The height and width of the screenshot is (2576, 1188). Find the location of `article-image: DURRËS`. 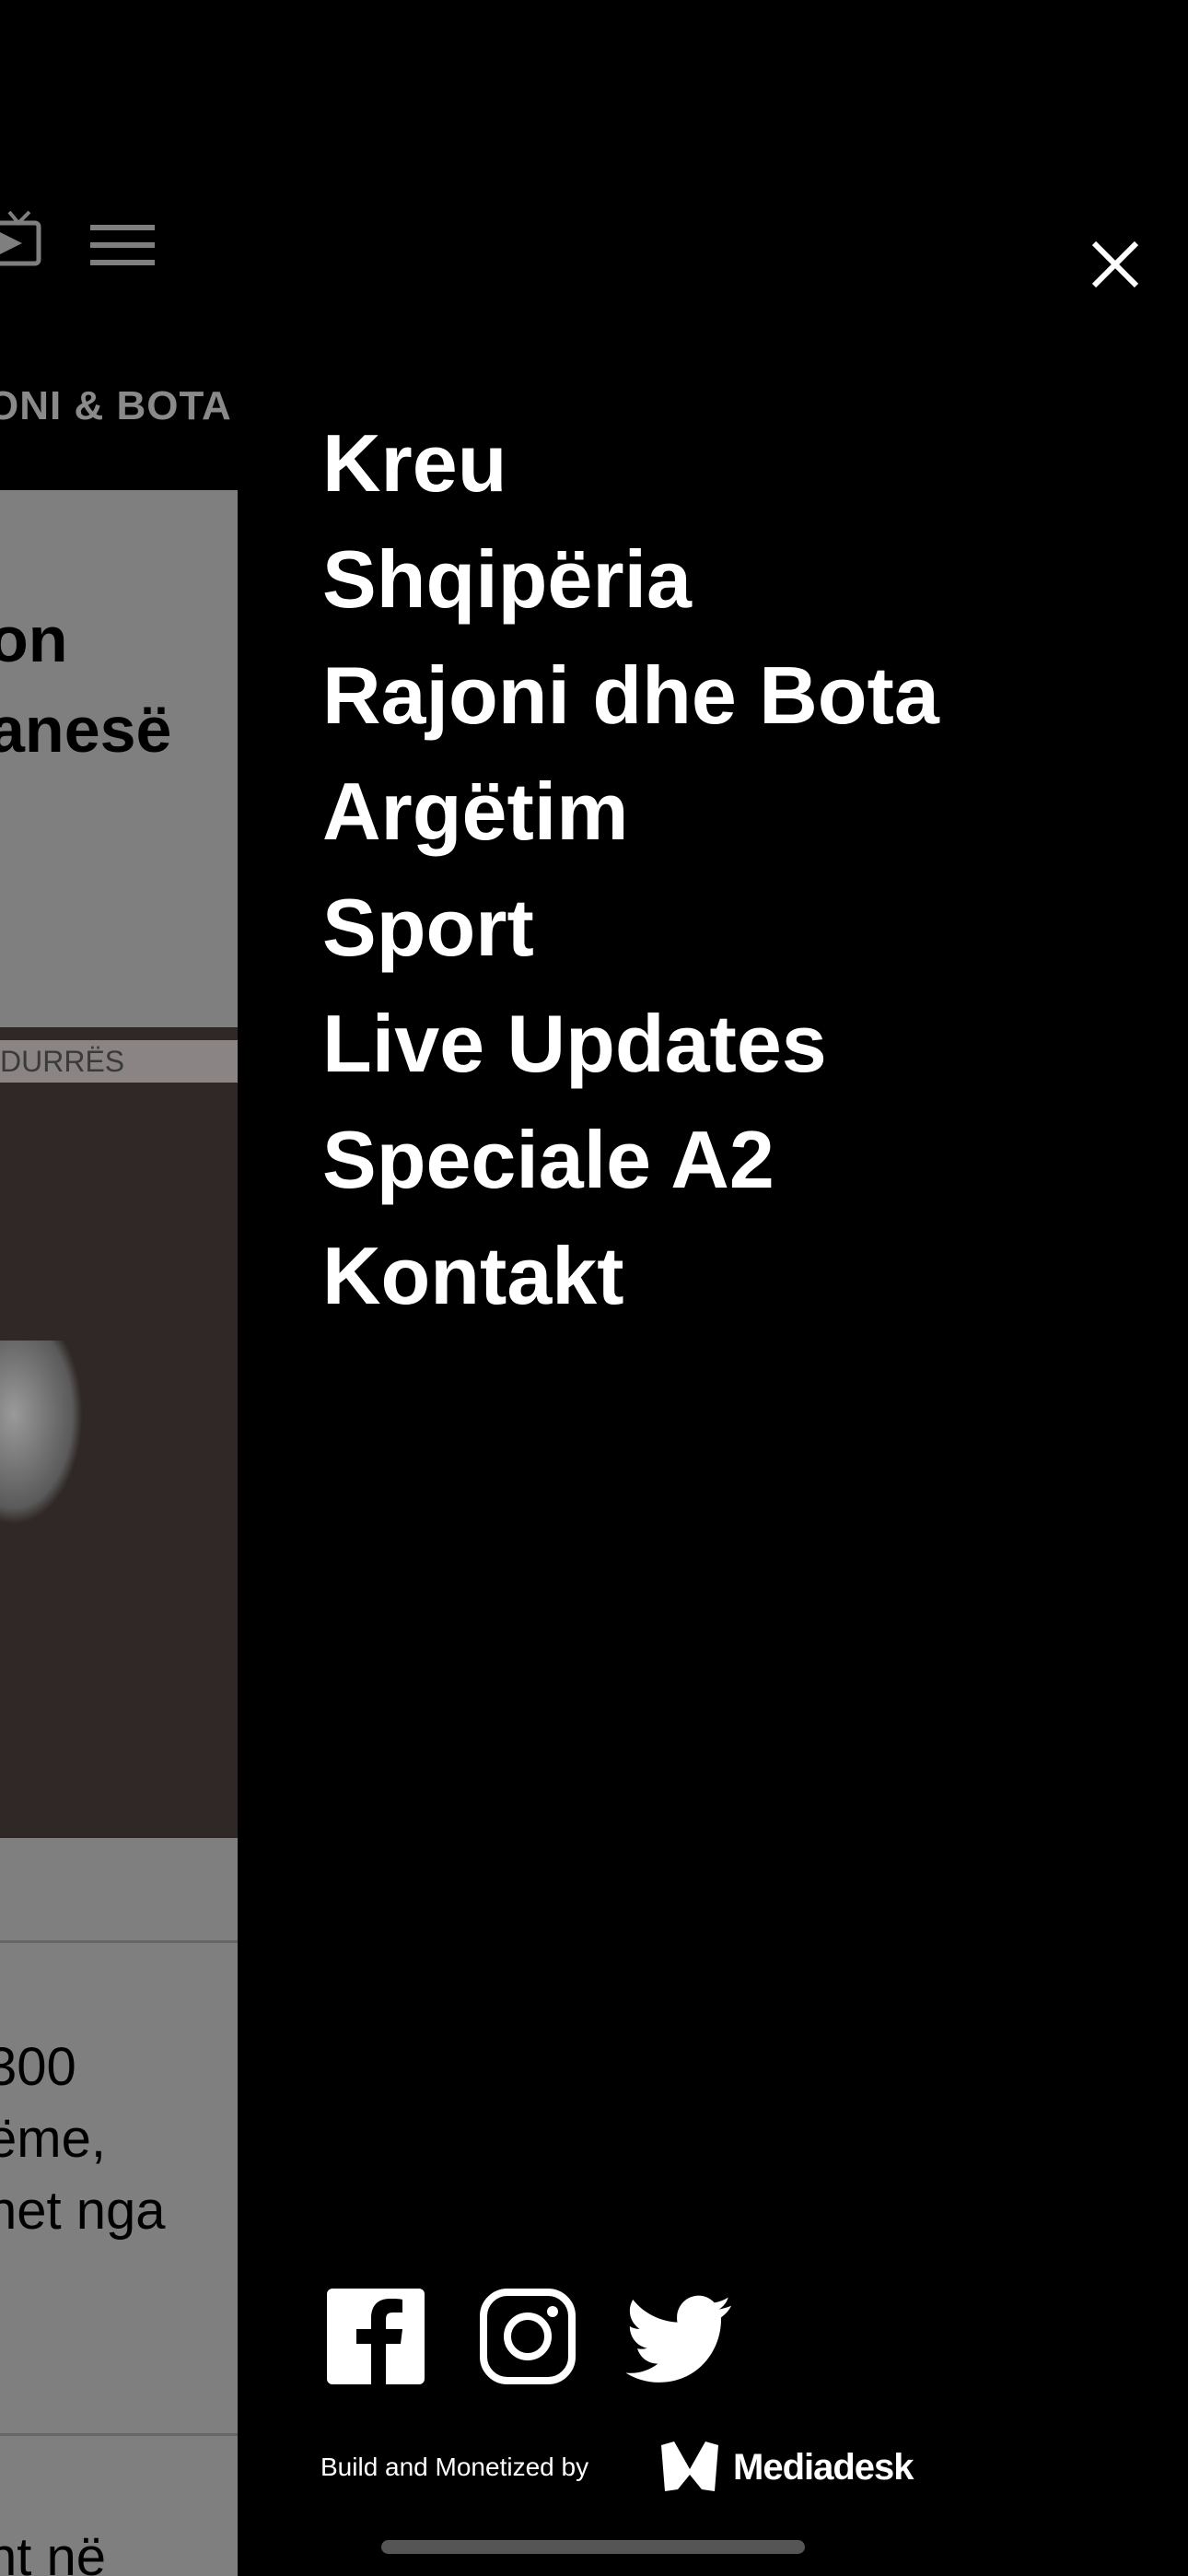

article-image: DURRËS is located at coordinates (119, 1432).